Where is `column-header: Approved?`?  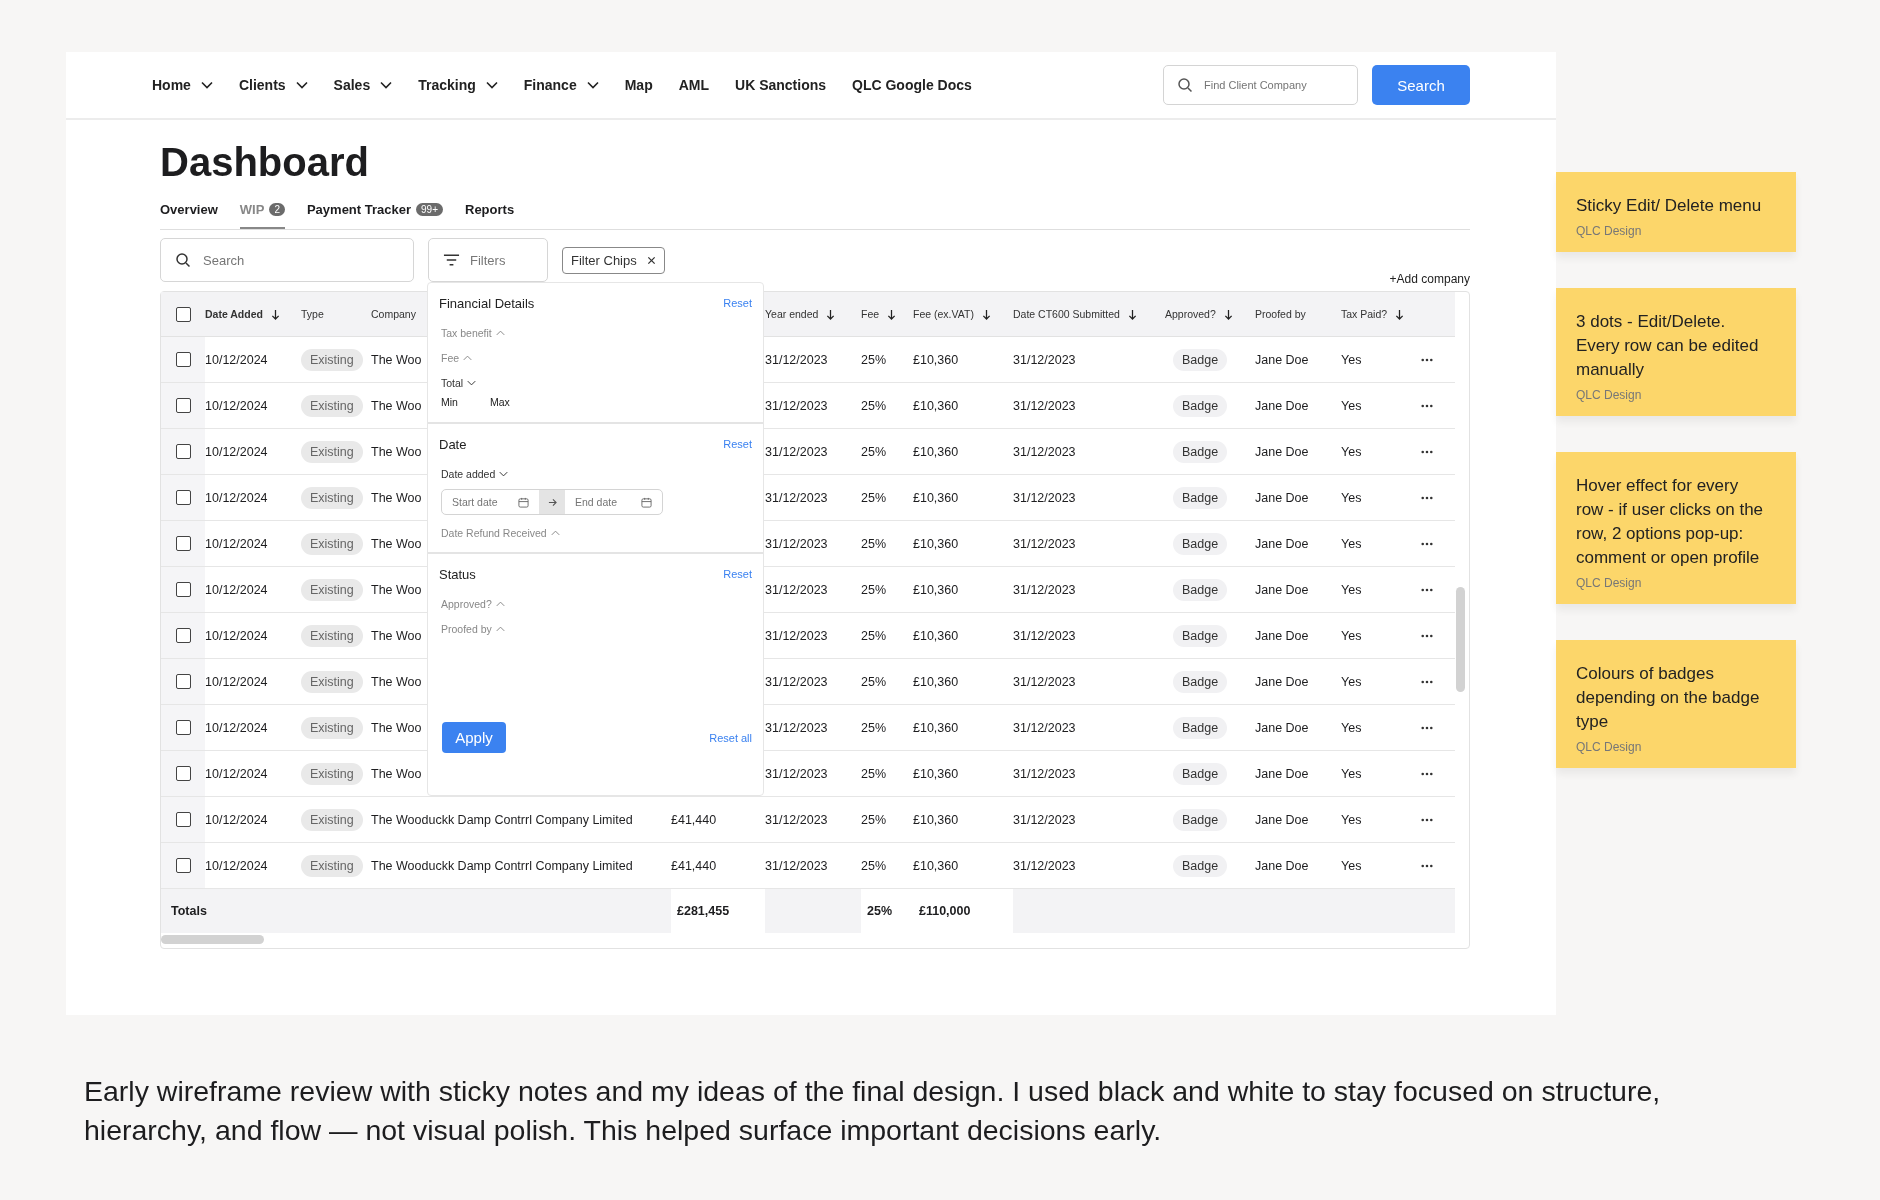
column-header: Approved? is located at coordinates (1190, 314).